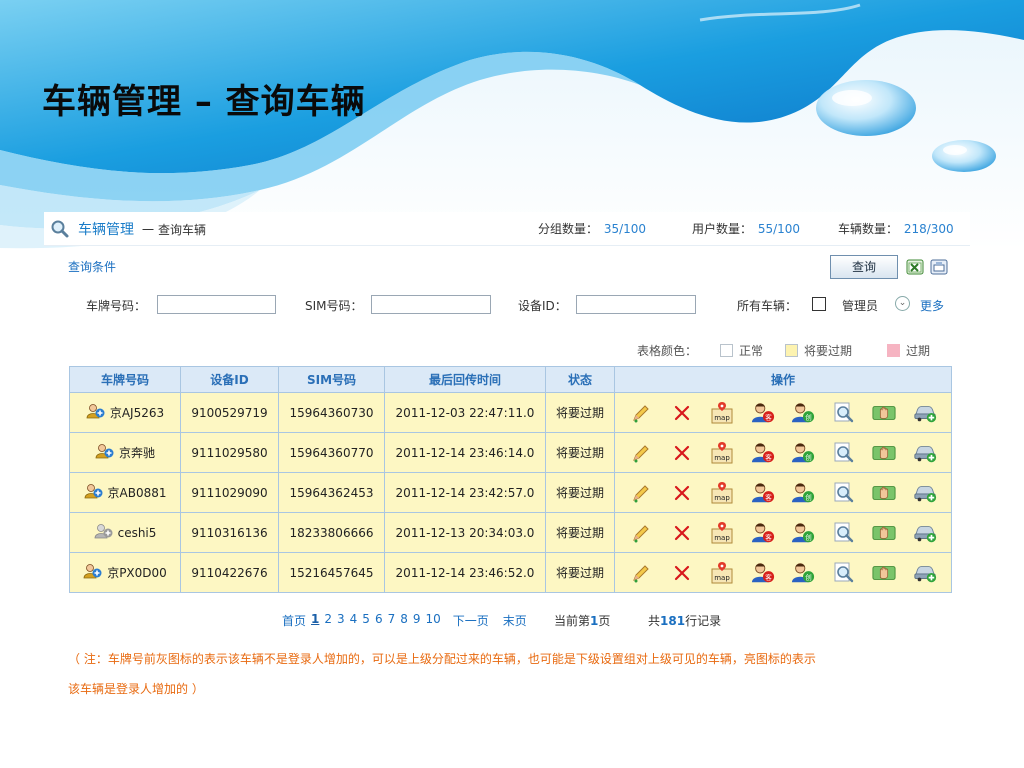 The width and height of the screenshot is (1024, 768). I want to click on device-id-input, so click(636, 304).